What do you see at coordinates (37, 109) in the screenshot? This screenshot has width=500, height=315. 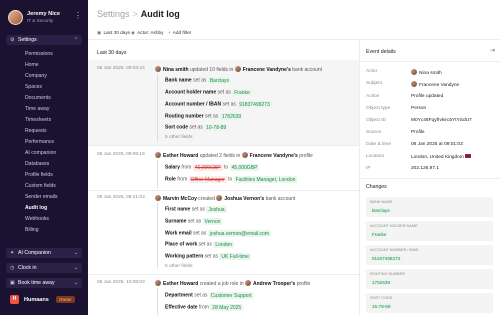 I see `sidebar-item-time-away: Time away` at bounding box center [37, 109].